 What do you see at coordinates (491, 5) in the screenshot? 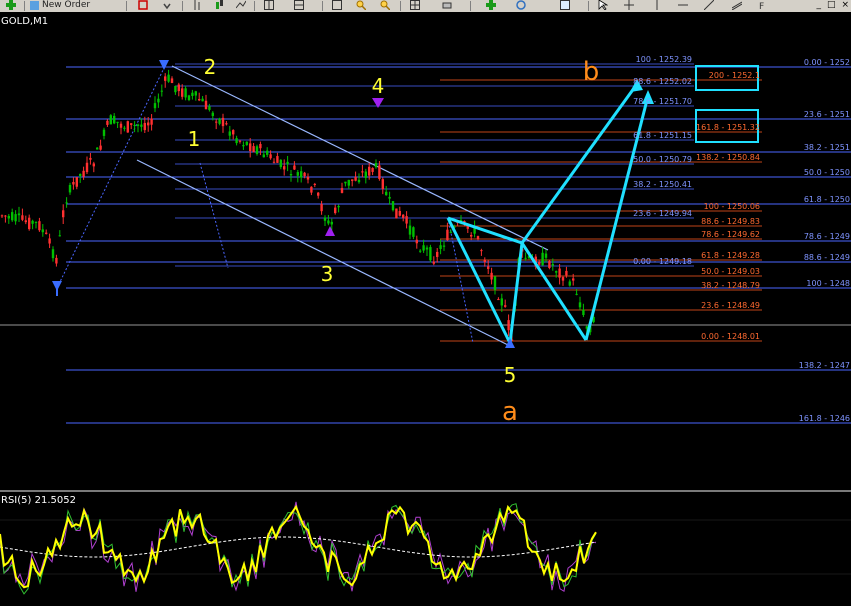
I see `indicators-icon` at bounding box center [491, 5].